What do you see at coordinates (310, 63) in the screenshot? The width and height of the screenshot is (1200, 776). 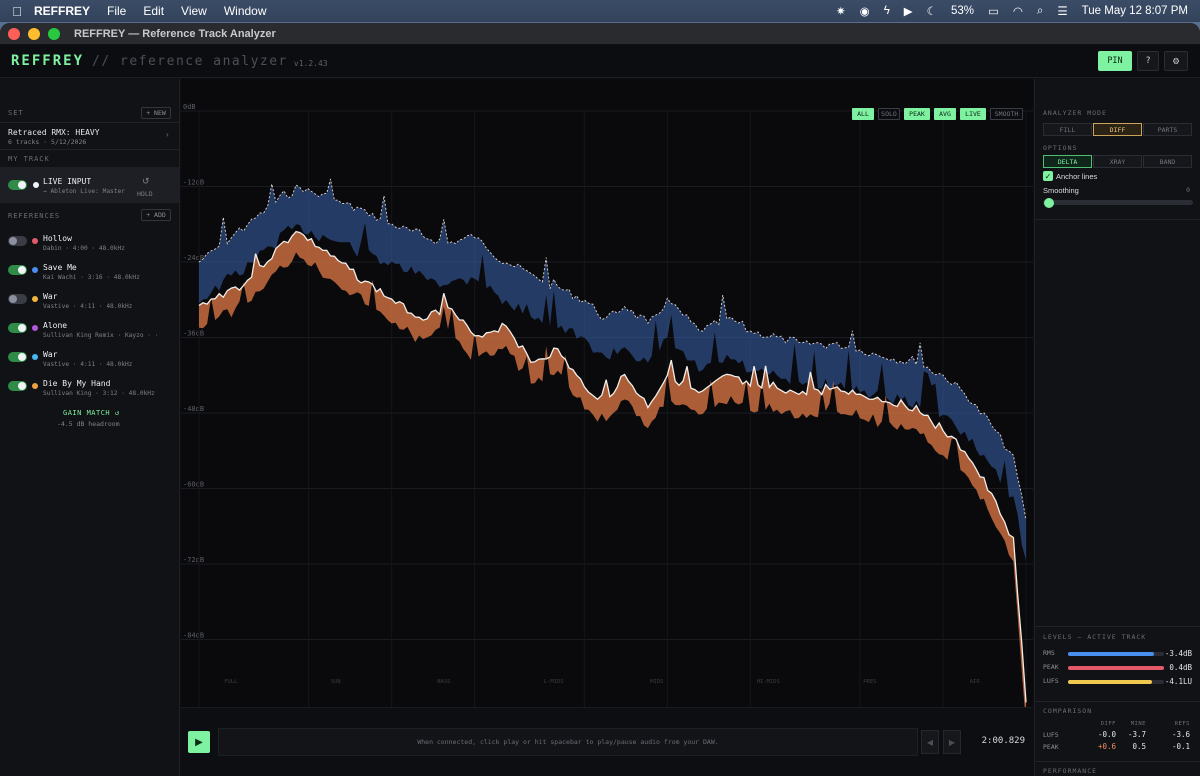 I see `version-label: v1.2.43` at bounding box center [310, 63].